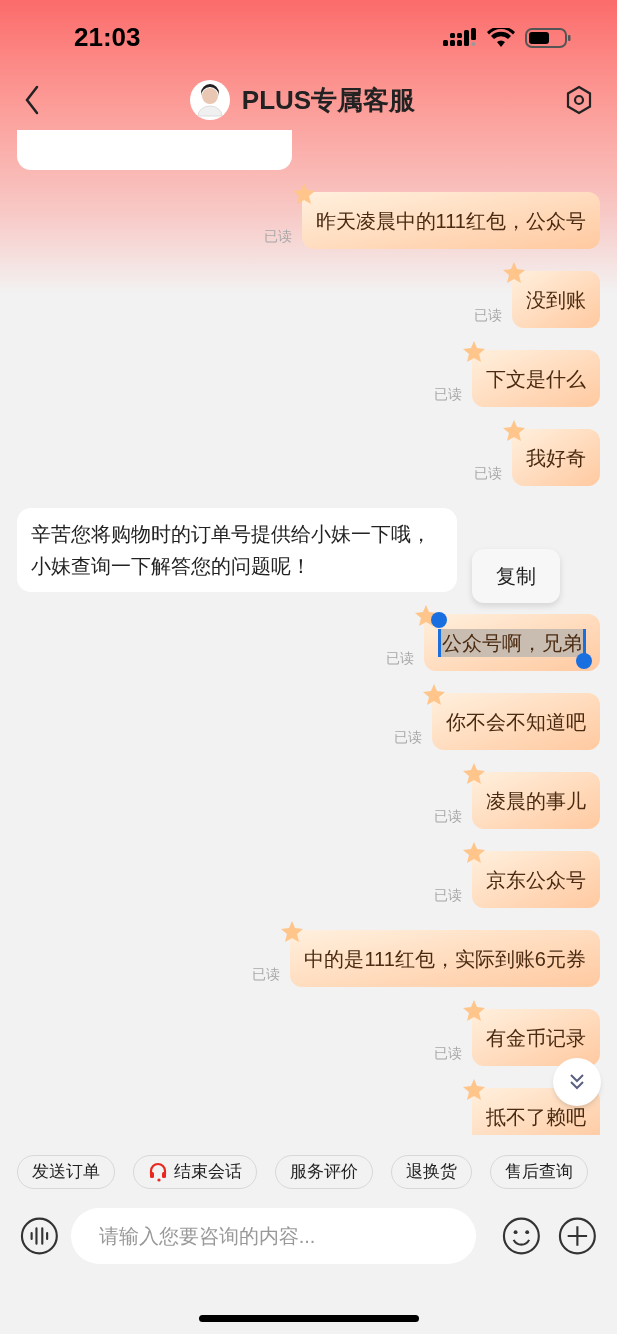 Image resolution: width=617 pixels, height=1334 pixels. I want to click on message-bubble: 下文是什么, so click(536, 378).